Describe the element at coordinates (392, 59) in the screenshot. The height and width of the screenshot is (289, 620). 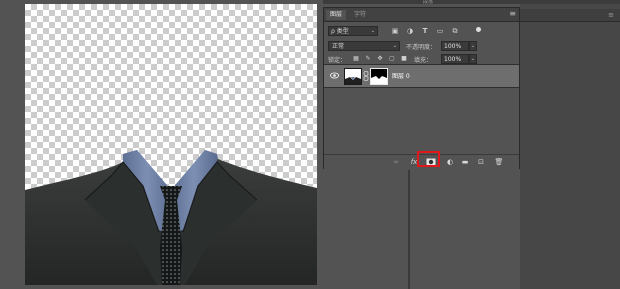
I see `lock-artboard-icon: ▢` at that location.